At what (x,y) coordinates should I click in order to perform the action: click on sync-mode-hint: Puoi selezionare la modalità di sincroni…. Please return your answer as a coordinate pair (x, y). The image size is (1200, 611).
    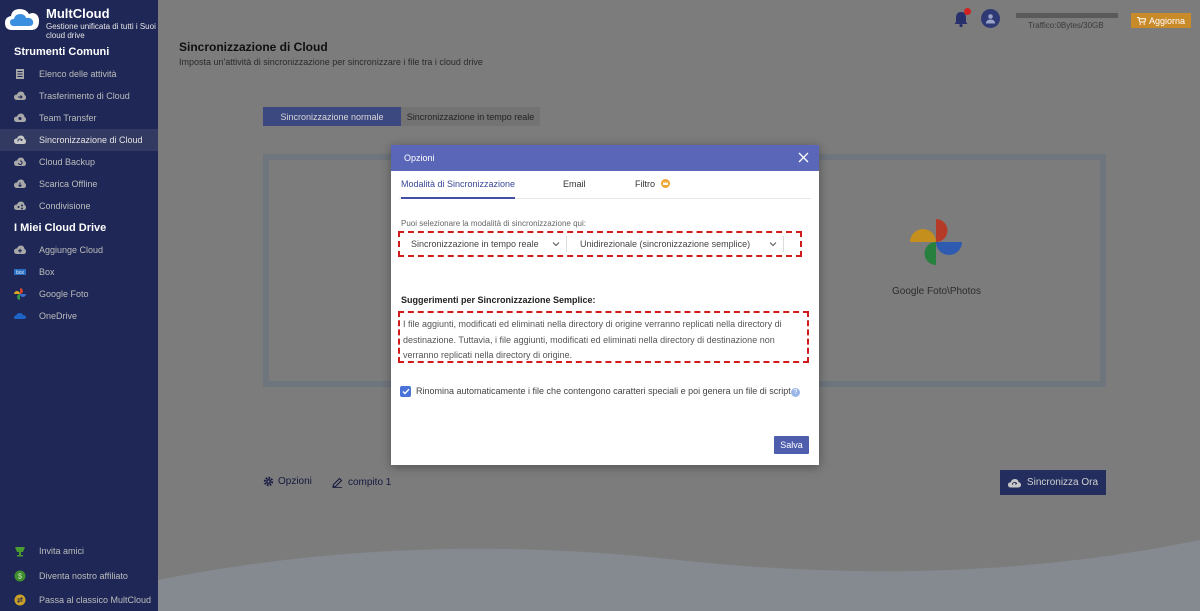
    Looking at the image, I should click on (493, 223).